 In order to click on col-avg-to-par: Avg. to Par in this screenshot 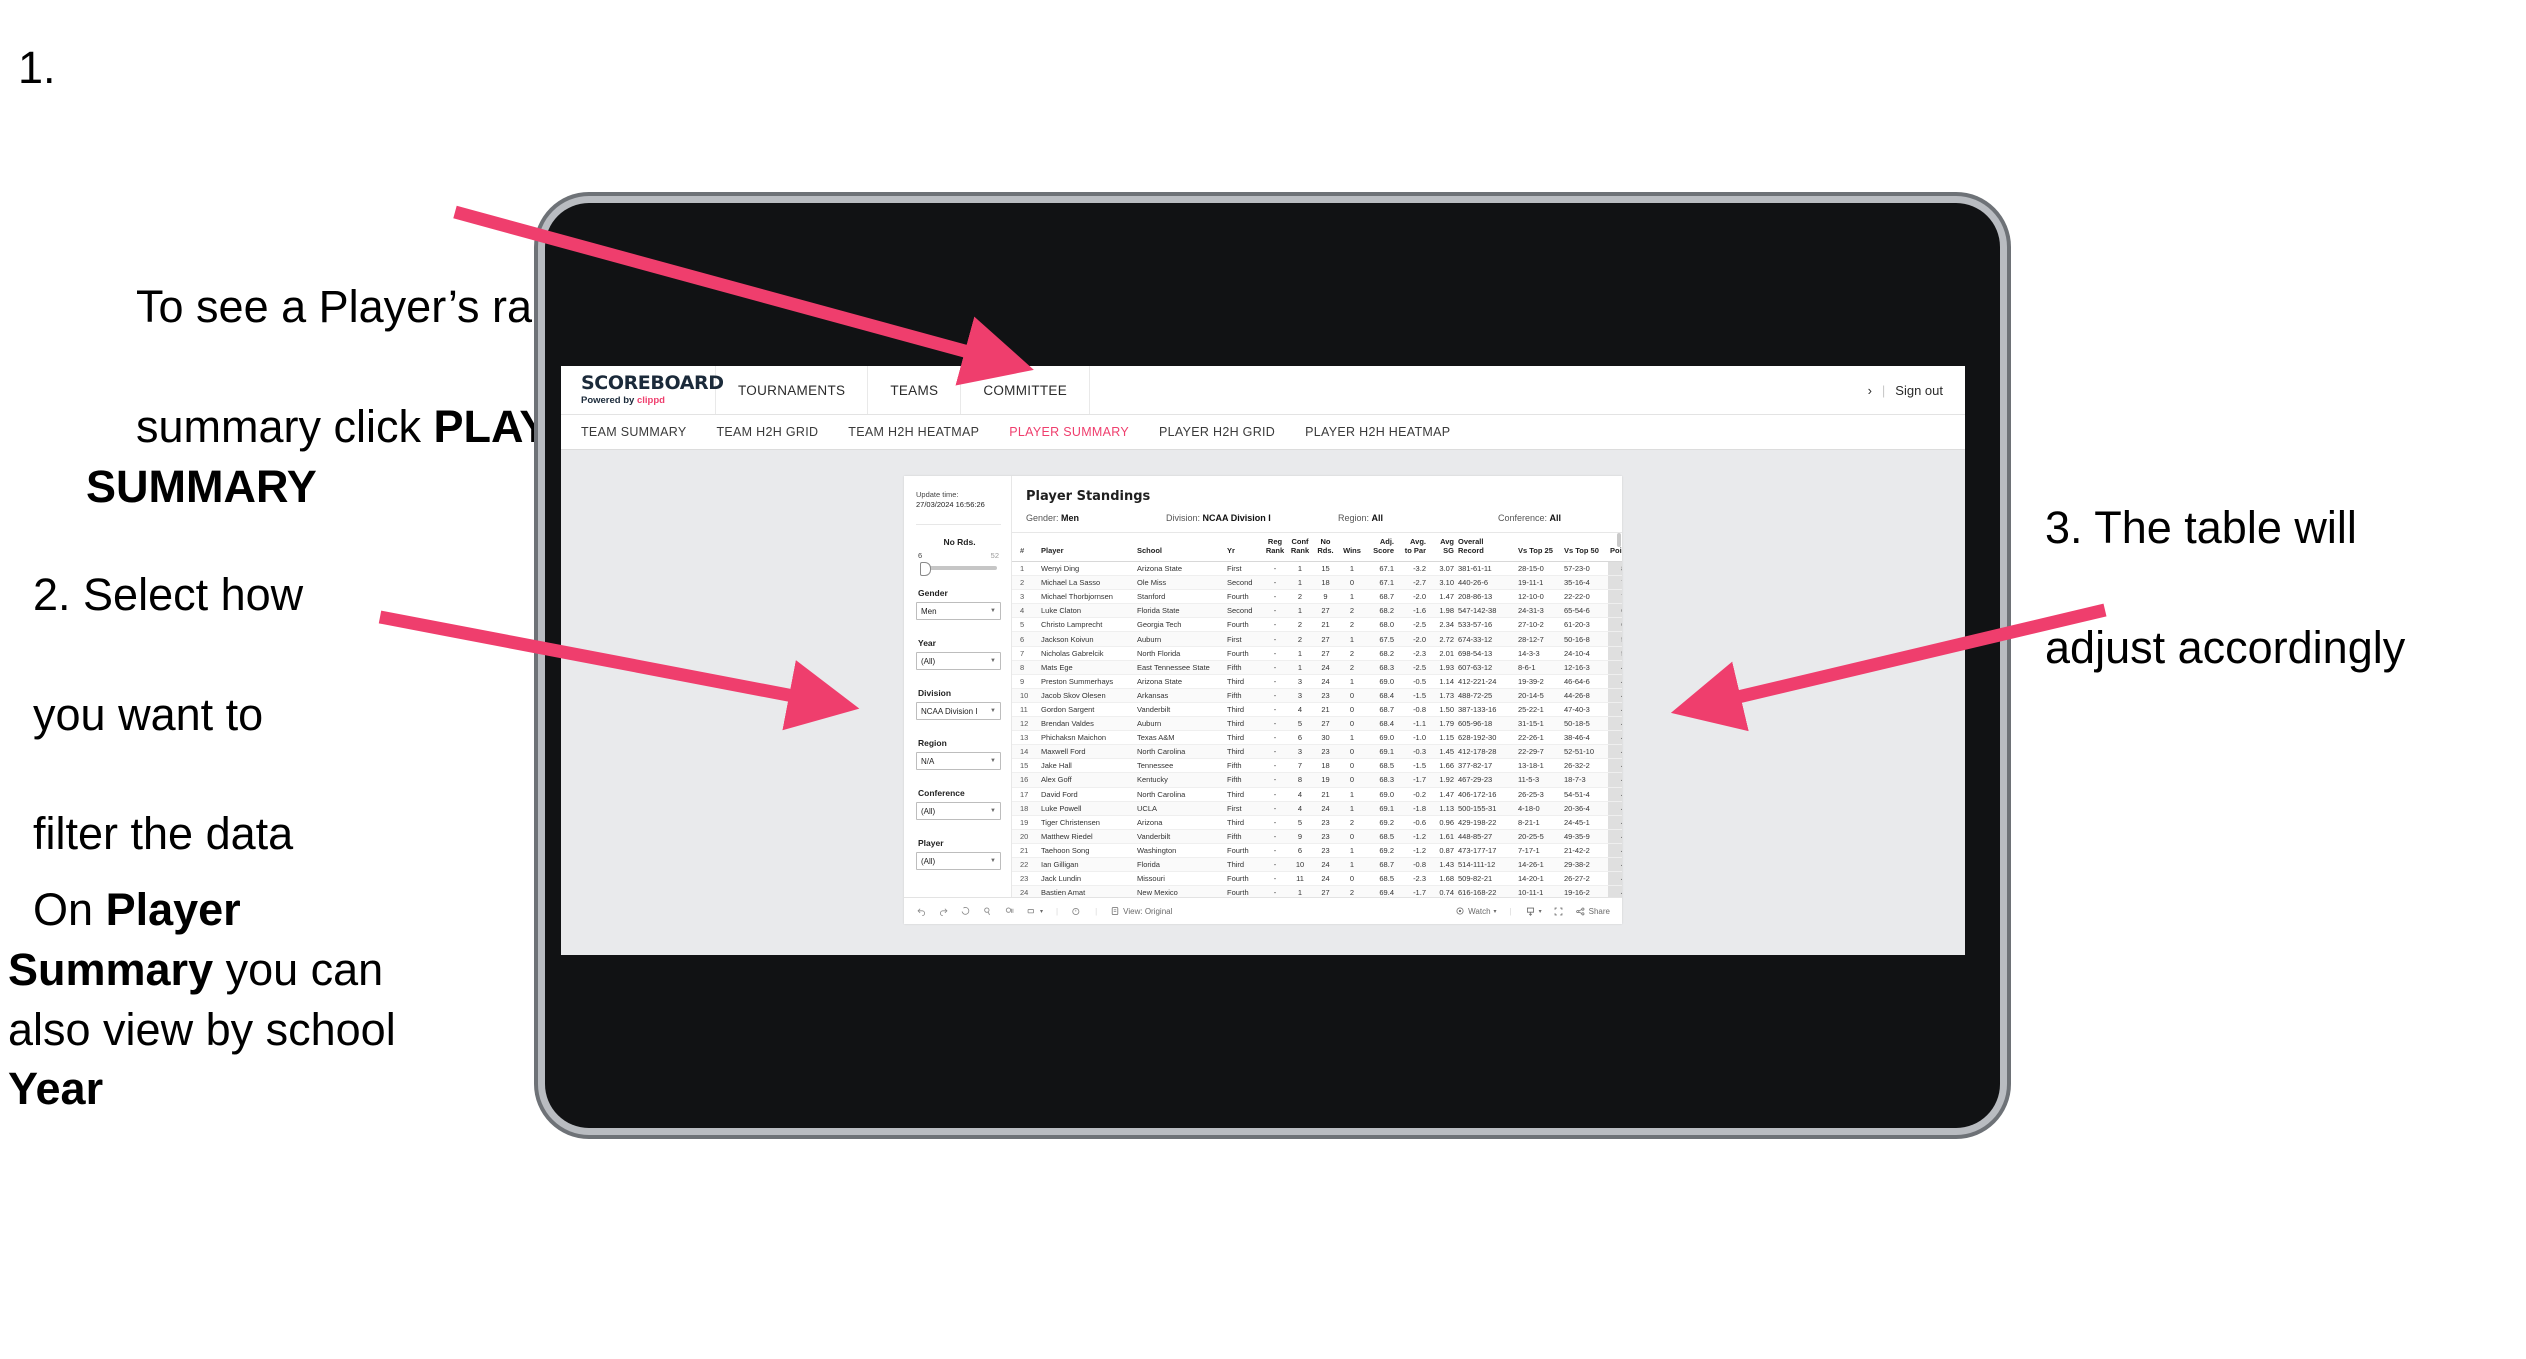, I will do `click(1412, 547)`.